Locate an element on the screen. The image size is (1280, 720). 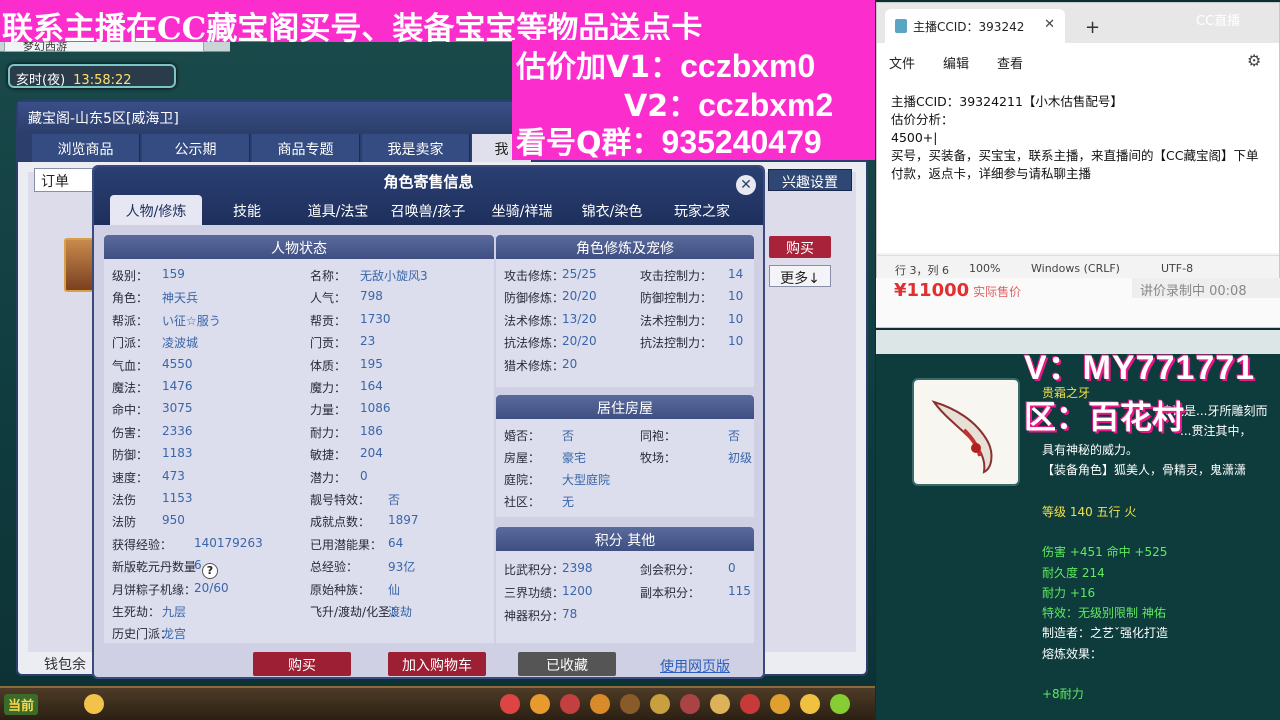
notepad-tab-title: 主播CCID：393242 is located at coordinates (969, 27).